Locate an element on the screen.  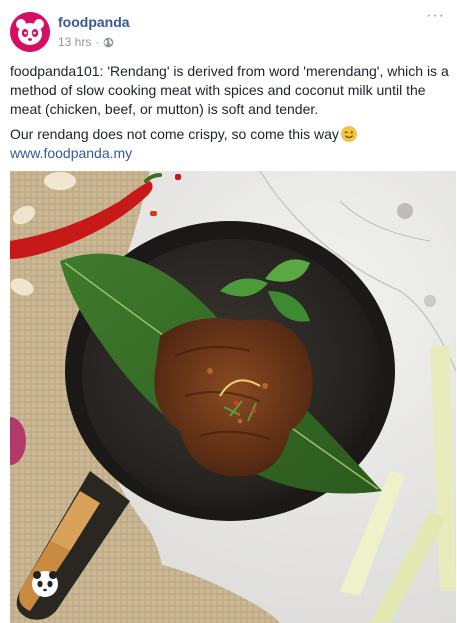
foodpanda-website-link: www.foodpanda.my is located at coordinates (71, 153).